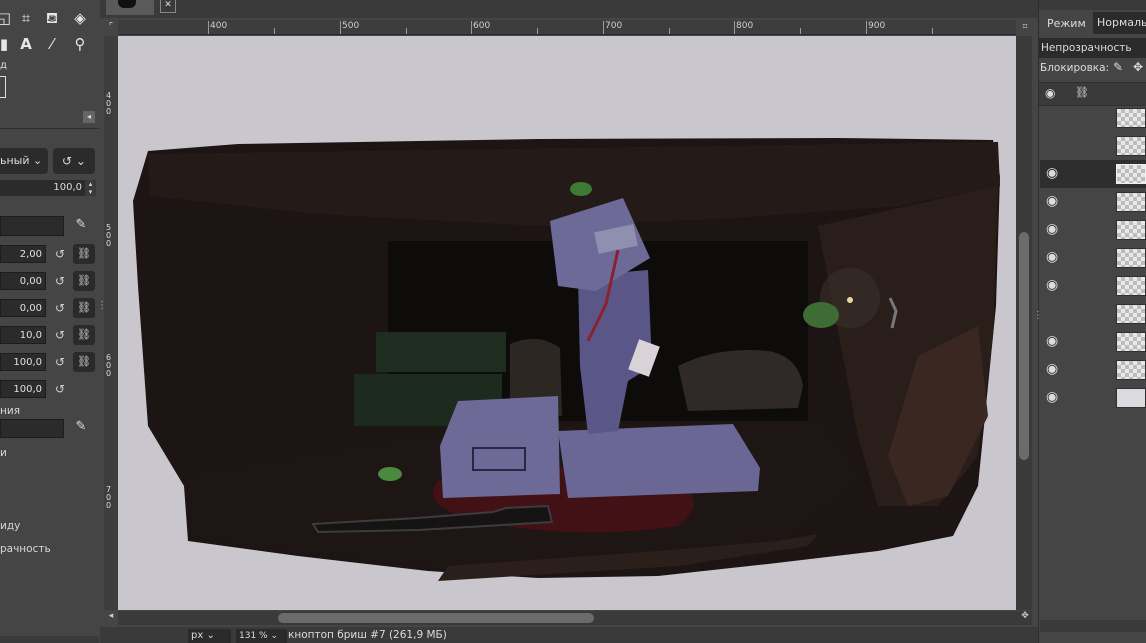  Describe the element at coordinates (1024, 346) in the screenshot. I see `vertical-scroll-thumb` at that location.